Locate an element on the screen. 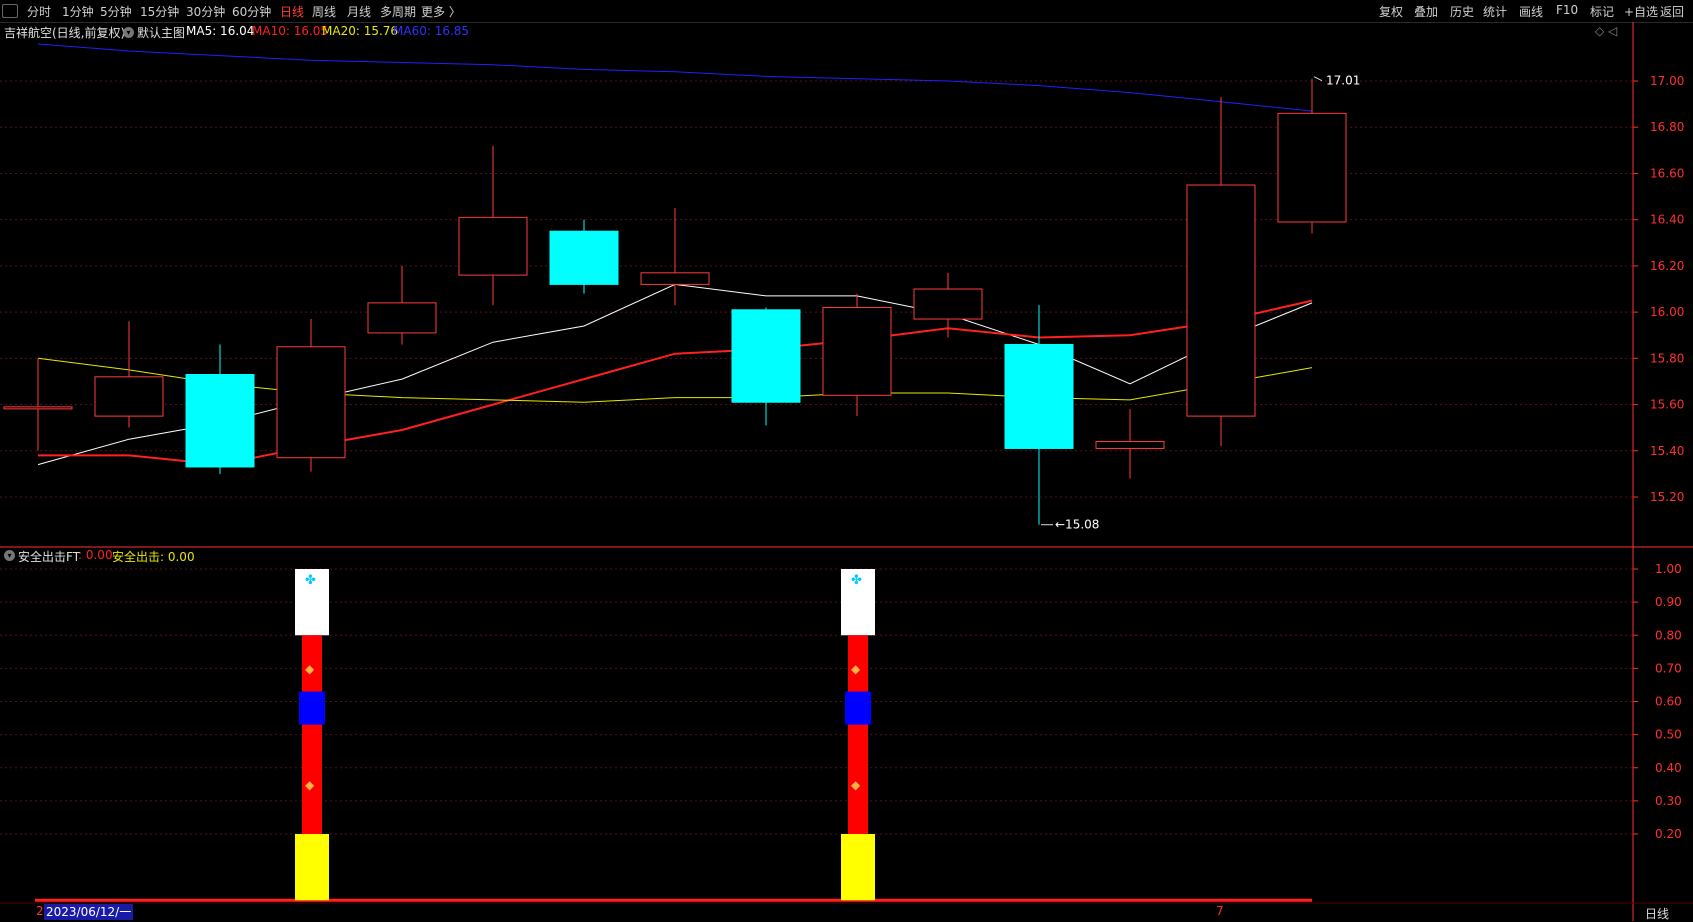 The height and width of the screenshot is (922, 1693). main-tick-label: 16.80 is located at coordinates (1667, 127).